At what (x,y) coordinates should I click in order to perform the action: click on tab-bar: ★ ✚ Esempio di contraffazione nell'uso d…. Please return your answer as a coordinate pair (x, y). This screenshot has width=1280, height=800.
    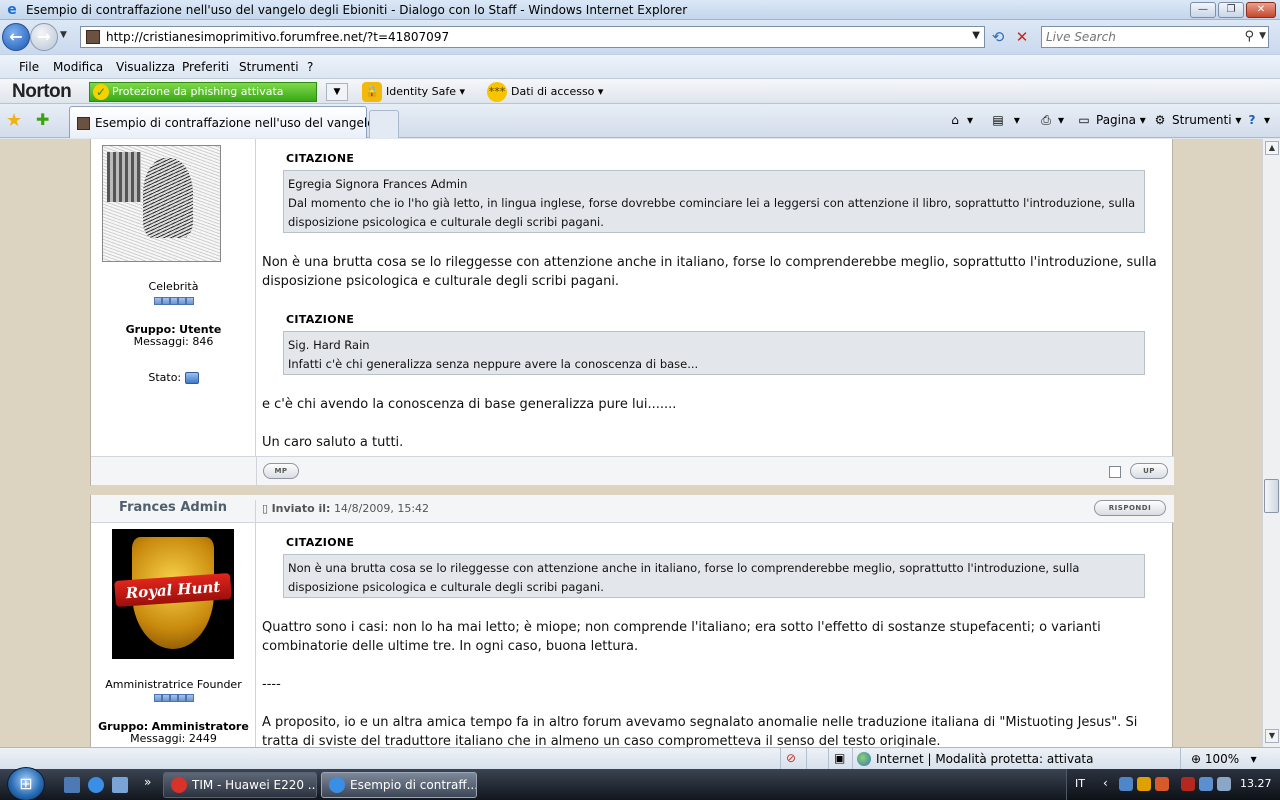
    Looking at the image, I should click on (640, 121).